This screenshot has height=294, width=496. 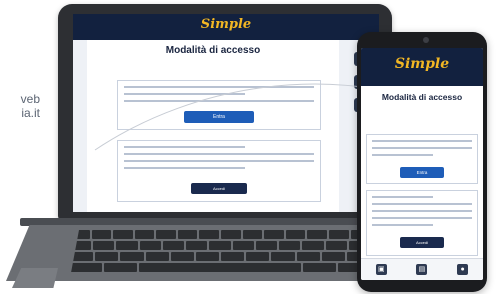 I want to click on home-icon: ▣, so click(x=381, y=269).